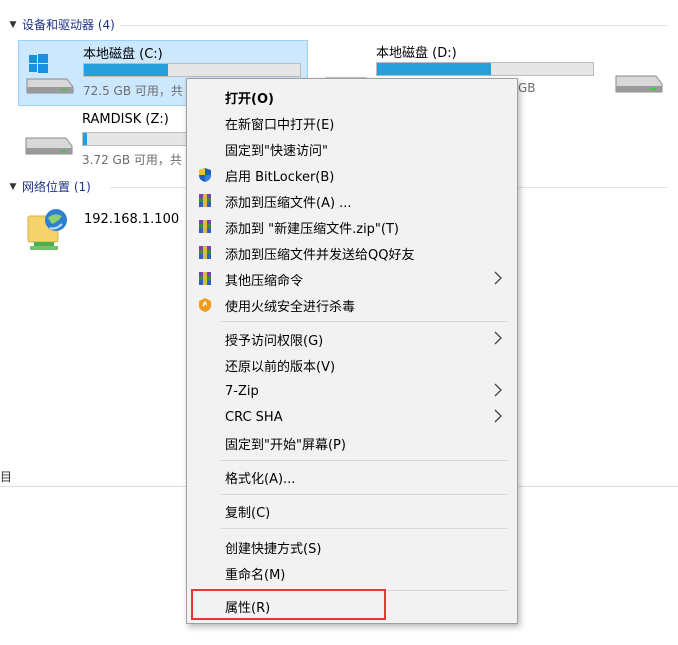 The image size is (678, 645). What do you see at coordinates (56, 187) in the screenshot?
I see `group-header-label: 网络位置 (1)` at bounding box center [56, 187].